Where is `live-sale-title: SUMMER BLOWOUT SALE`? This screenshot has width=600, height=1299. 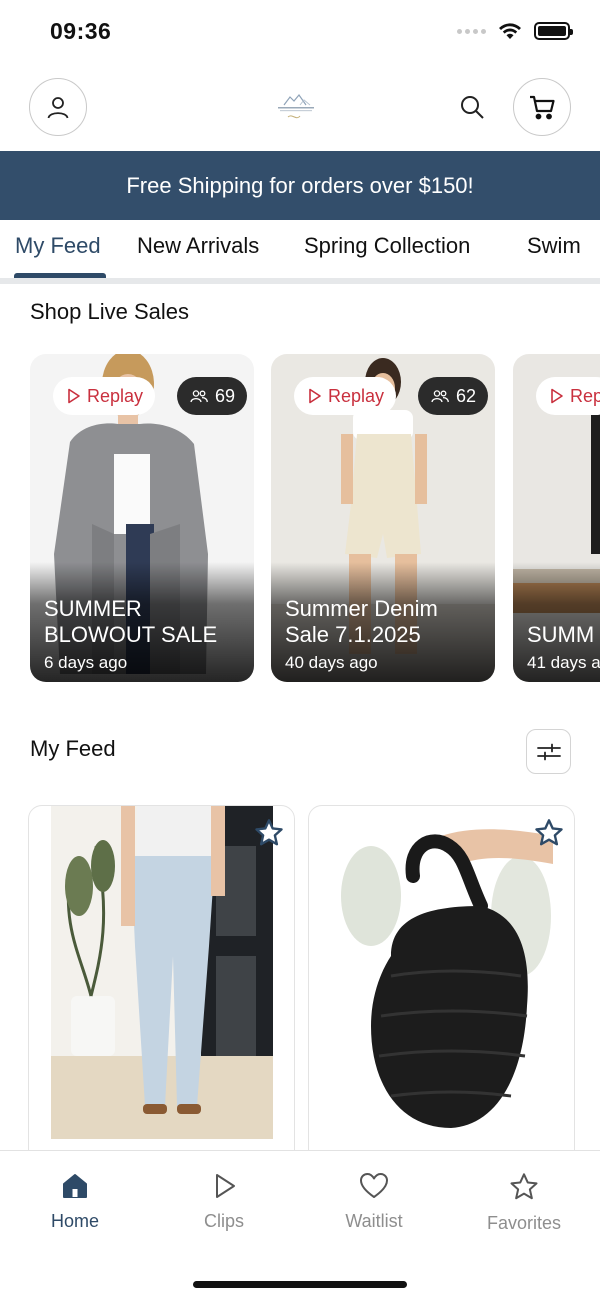
live-sale-title: SUMMER BLOWOUT SALE is located at coordinates (131, 621).